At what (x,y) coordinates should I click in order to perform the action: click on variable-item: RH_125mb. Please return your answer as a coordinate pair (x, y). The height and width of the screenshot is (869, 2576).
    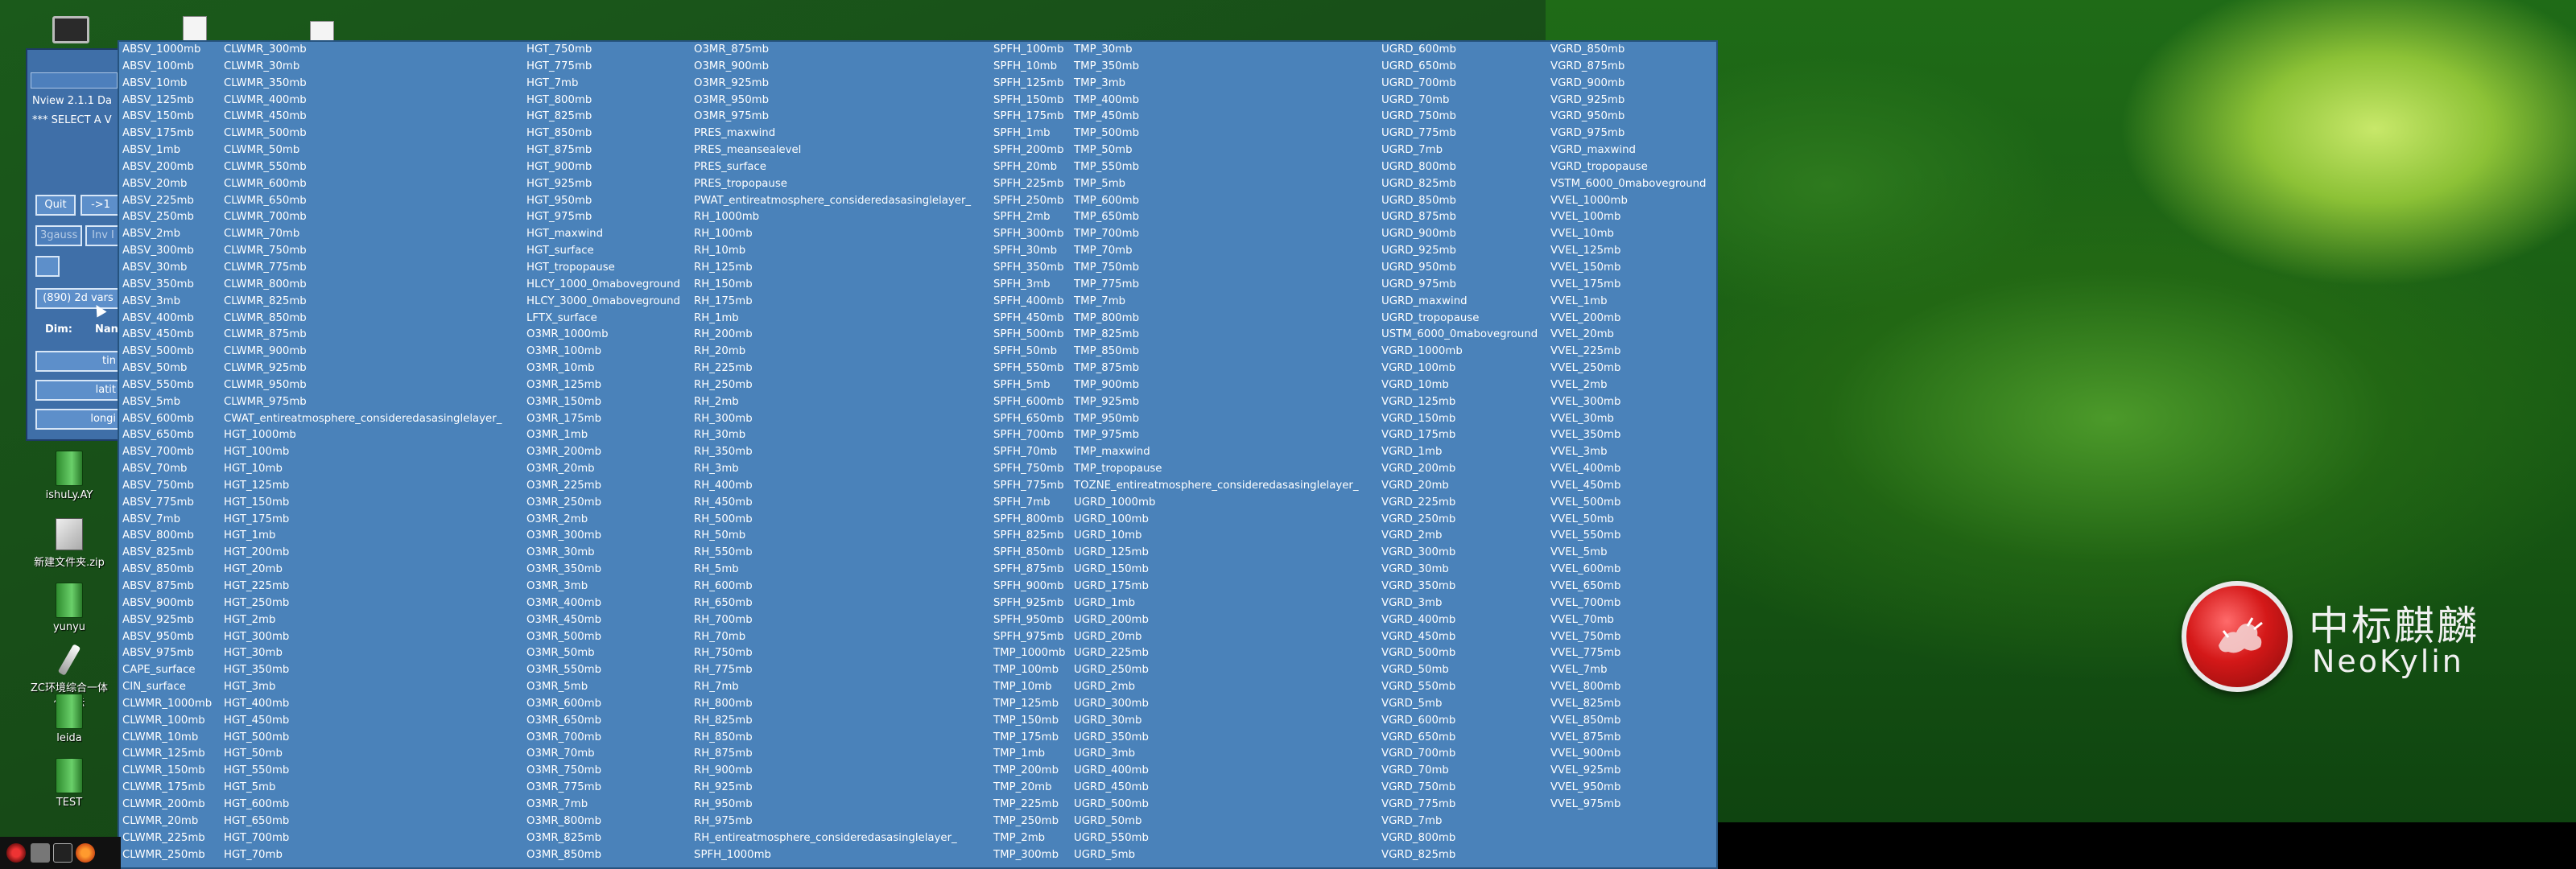
    Looking at the image, I should click on (832, 268).